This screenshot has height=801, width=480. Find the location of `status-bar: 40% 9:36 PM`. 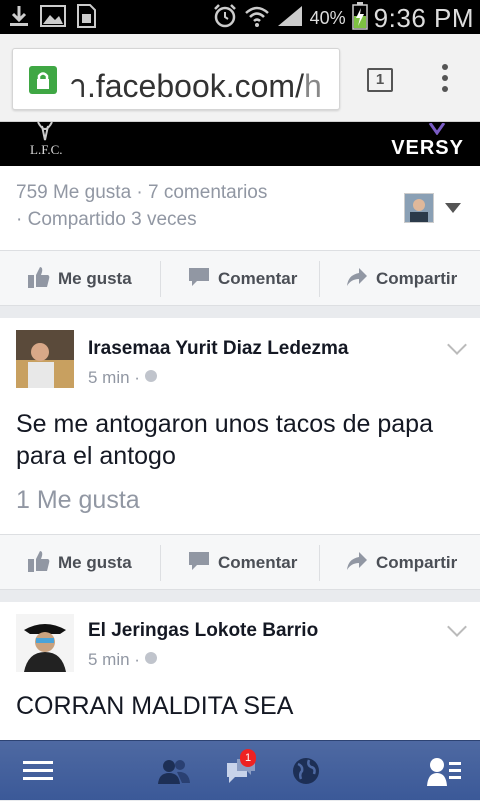

status-bar: 40% 9:36 PM is located at coordinates (240, 17).